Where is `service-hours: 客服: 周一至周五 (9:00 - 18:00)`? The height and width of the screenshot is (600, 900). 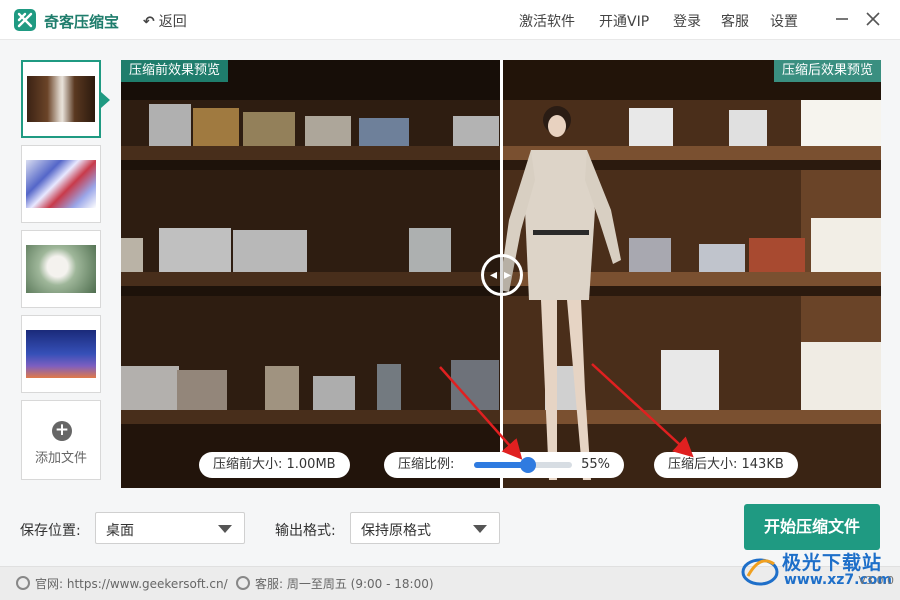 service-hours: 客服: 周一至周五 (9:00 - 18:00) is located at coordinates (335, 583).